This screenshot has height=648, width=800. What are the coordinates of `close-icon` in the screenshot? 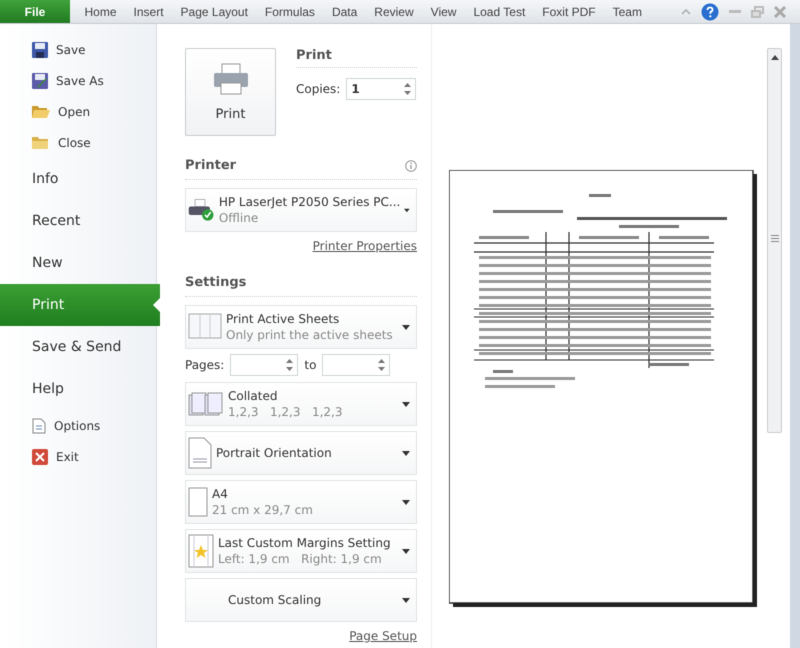 It's located at (780, 12).